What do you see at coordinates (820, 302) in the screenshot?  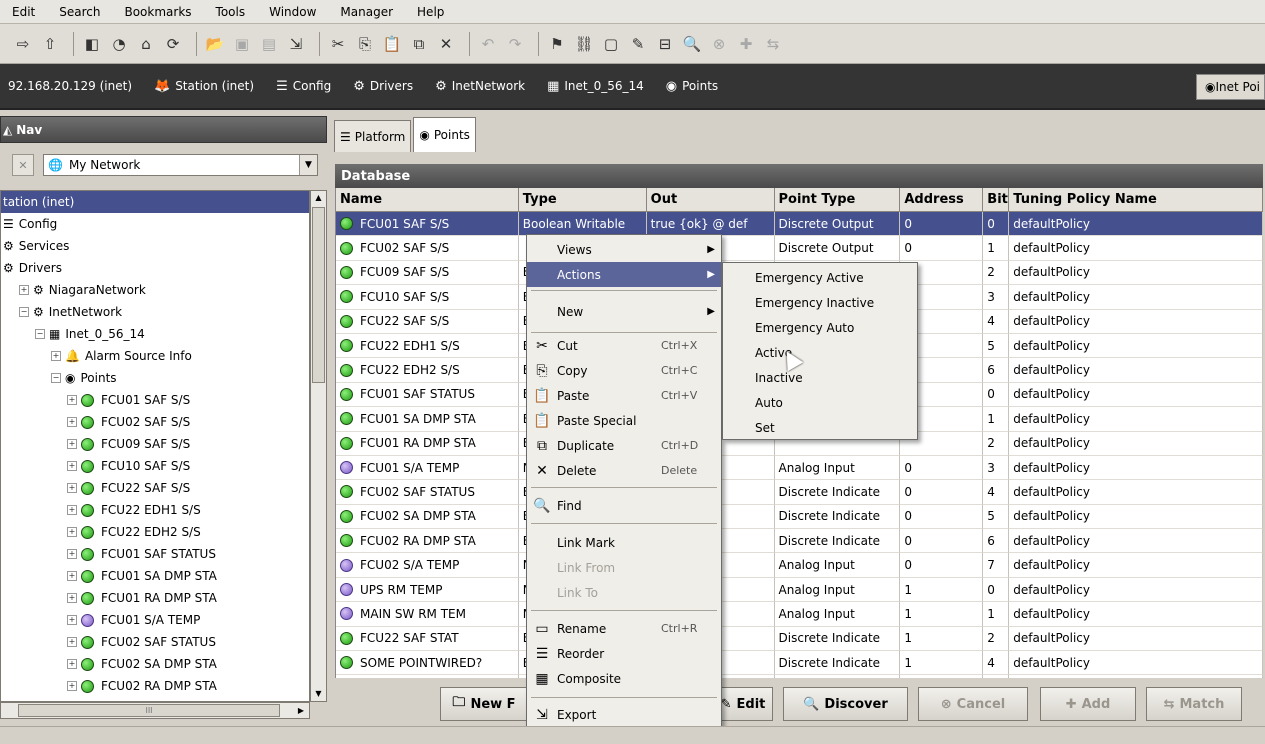 I see `submenu-item-emergency-inactive: Emergency Inactive` at bounding box center [820, 302].